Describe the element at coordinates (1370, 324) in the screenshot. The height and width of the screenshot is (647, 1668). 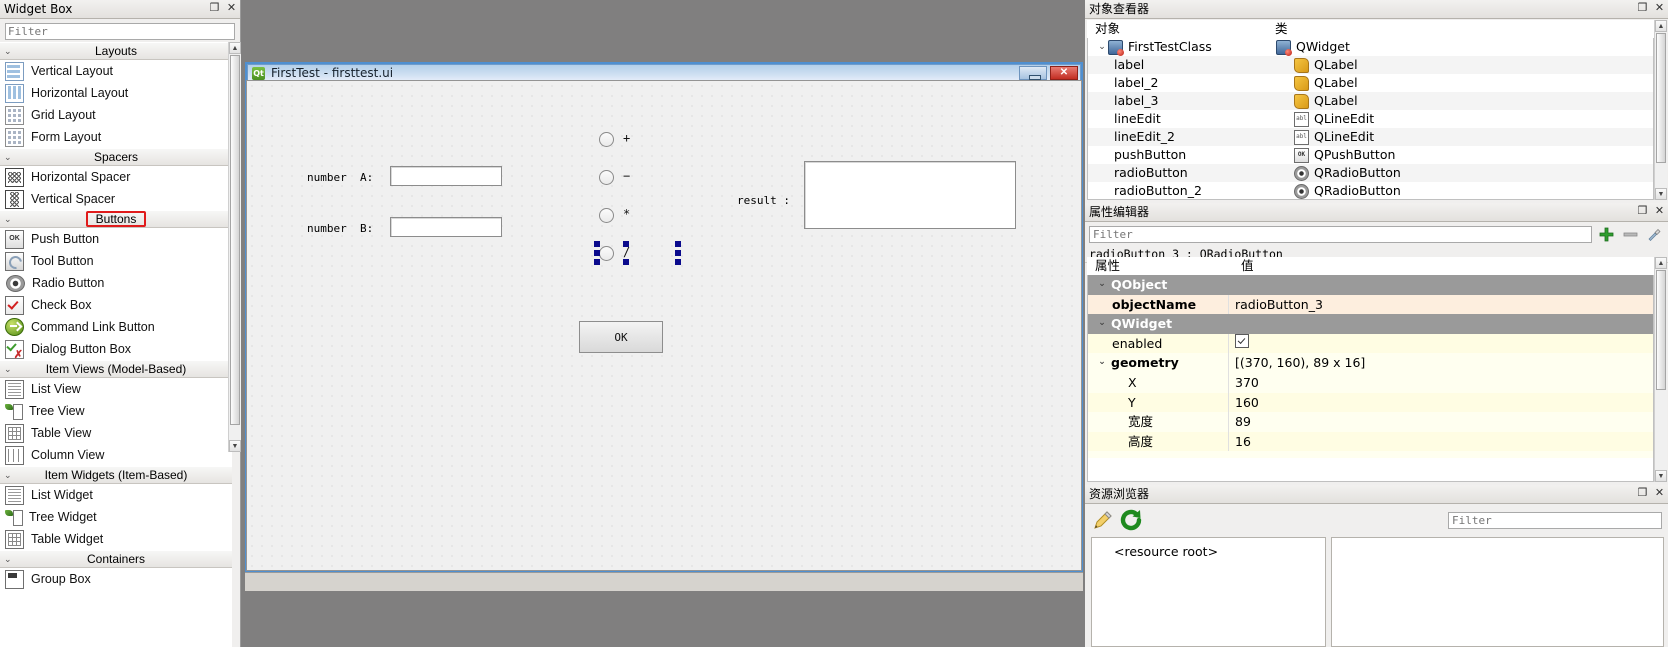
I see `property-row: ⌄ QWidget` at that location.